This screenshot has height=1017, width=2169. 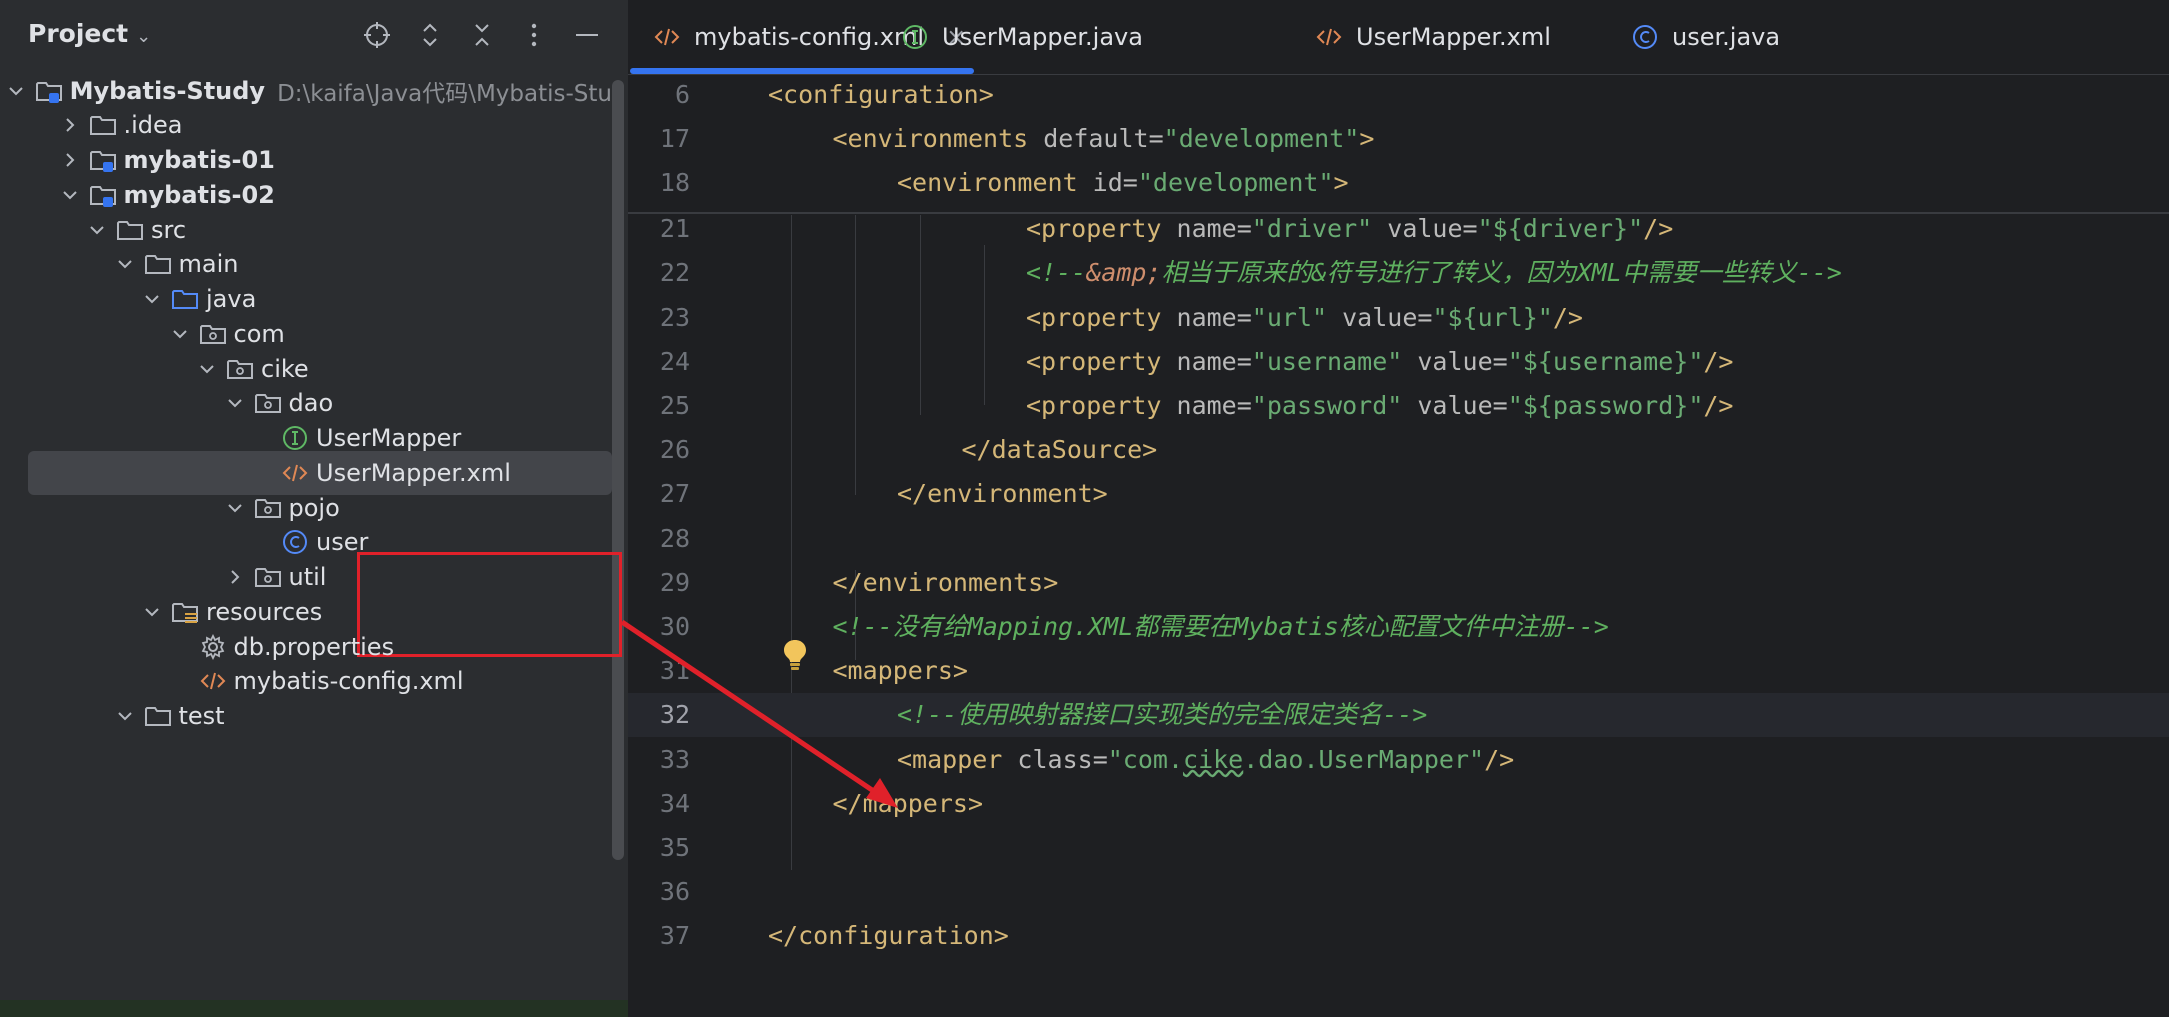 What do you see at coordinates (1705, 37) in the screenshot?
I see `tab-user-java: user.java` at bounding box center [1705, 37].